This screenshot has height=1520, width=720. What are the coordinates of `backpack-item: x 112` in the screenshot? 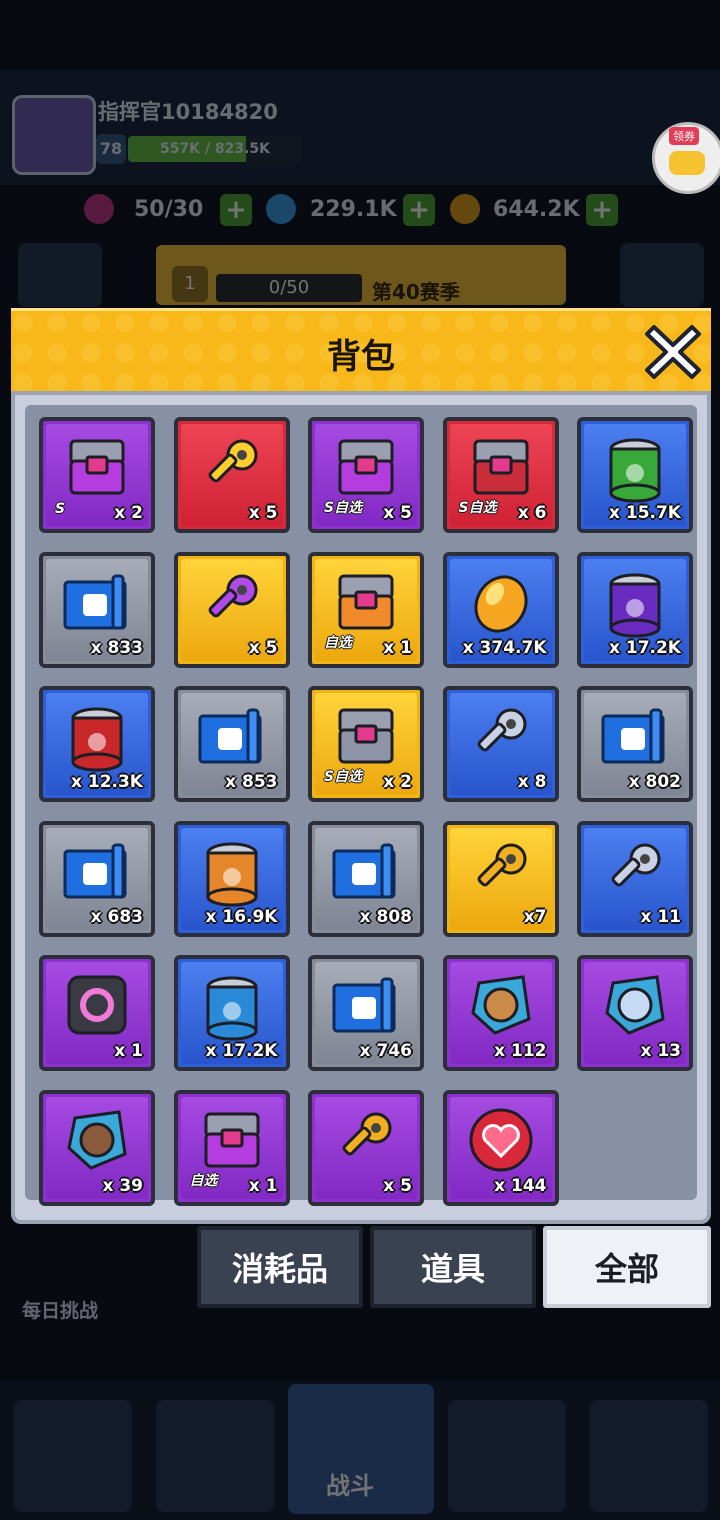 It's located at (500, 1013).